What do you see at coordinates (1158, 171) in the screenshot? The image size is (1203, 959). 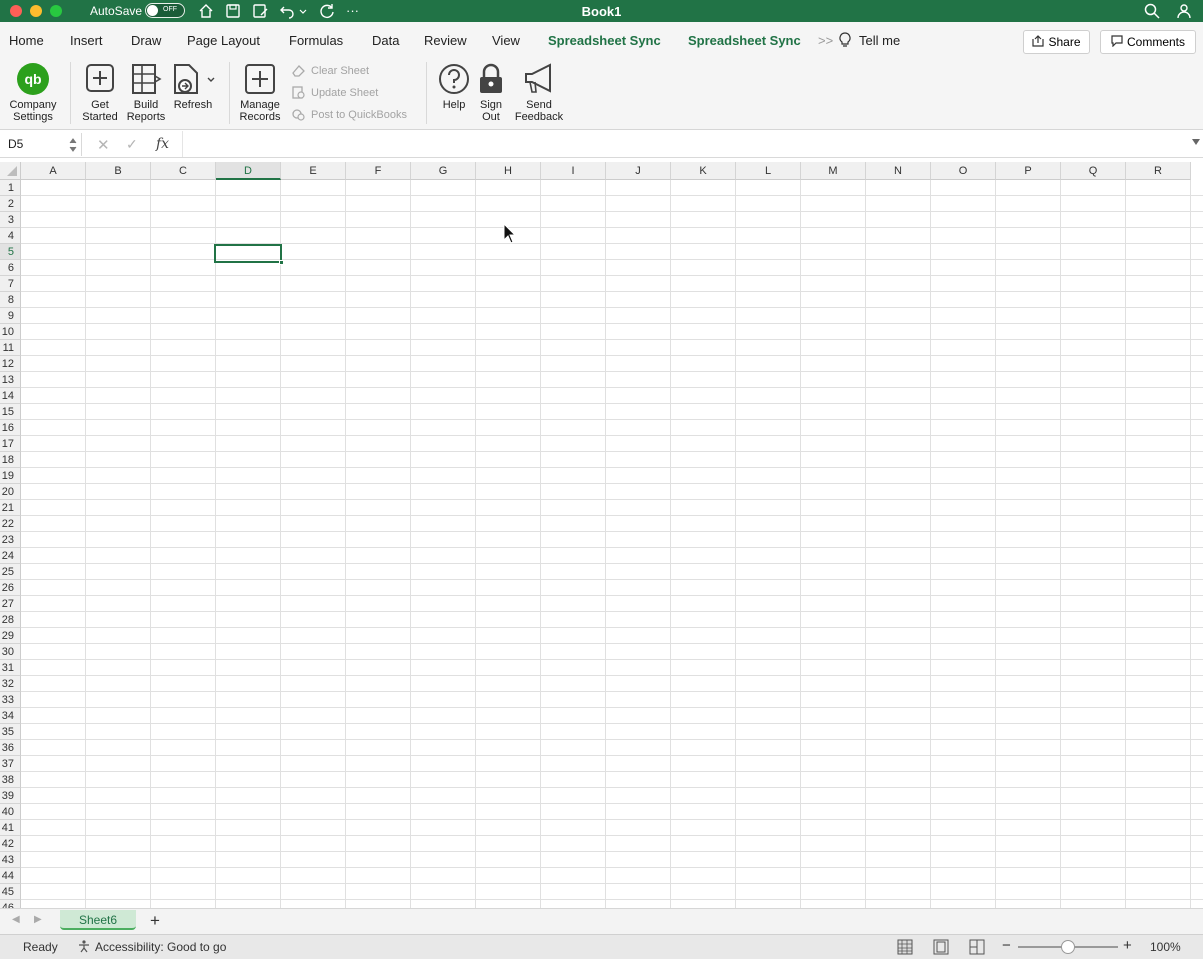 I see `column-header-r: R` at bounding box center [1158, 171].